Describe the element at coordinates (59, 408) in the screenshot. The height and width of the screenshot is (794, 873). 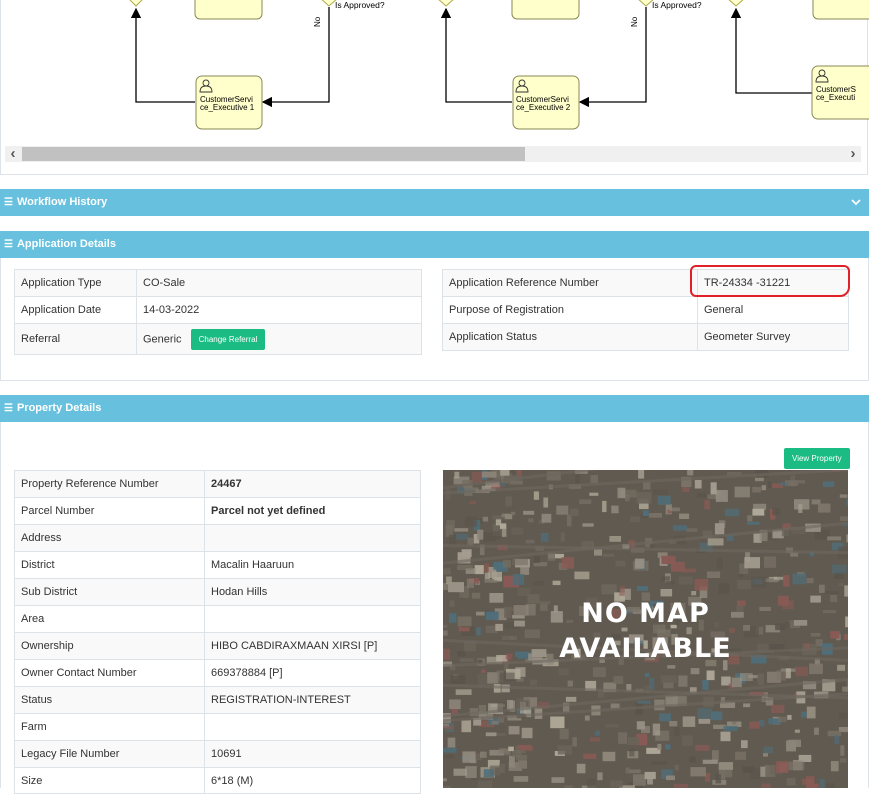
I see `panel-title: Property Details` at that location.